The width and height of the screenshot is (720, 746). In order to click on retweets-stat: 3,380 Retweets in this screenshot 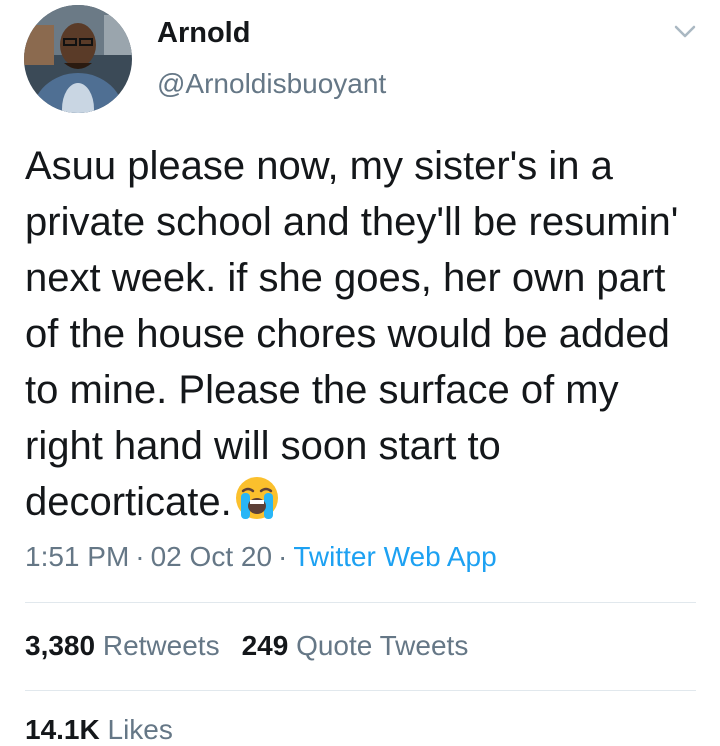, I will do `click(122, 645)`.